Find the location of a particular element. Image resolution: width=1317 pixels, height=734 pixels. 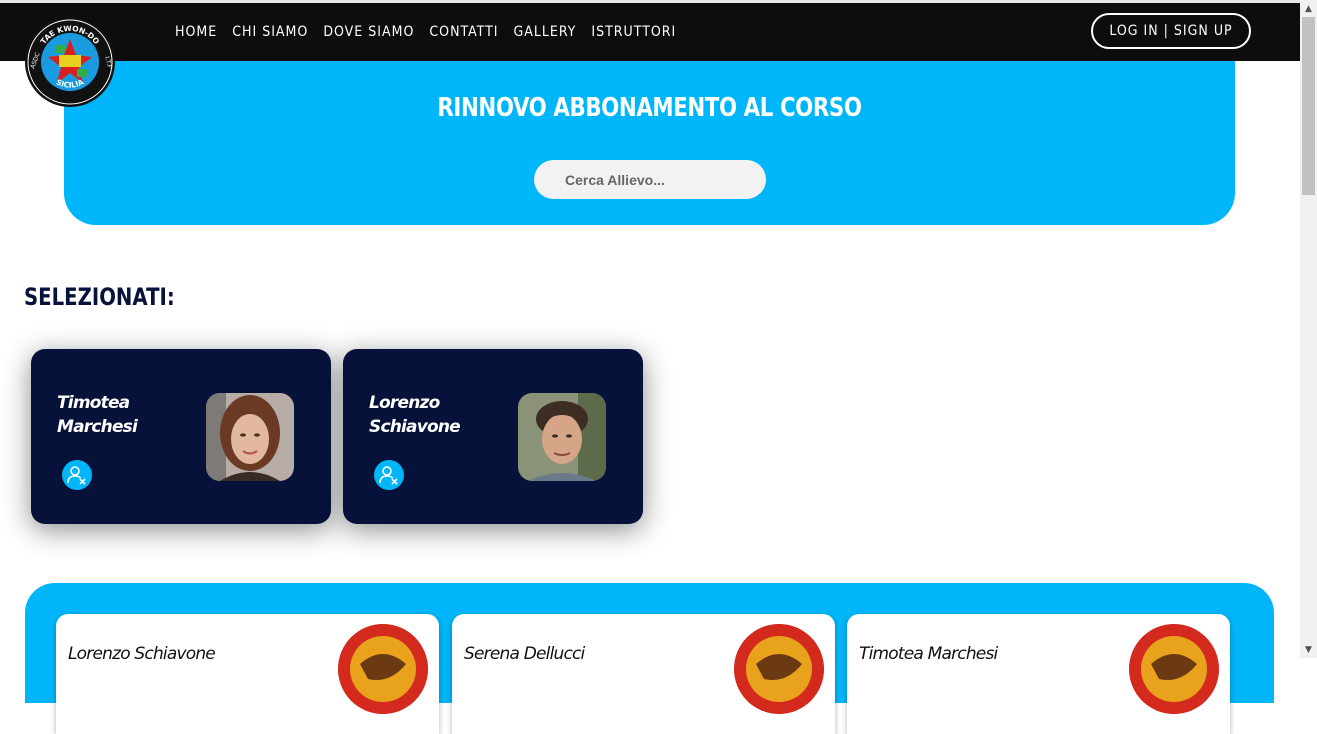

selected-heading: SELEZIONATI: is located at coordinates (99, 297).